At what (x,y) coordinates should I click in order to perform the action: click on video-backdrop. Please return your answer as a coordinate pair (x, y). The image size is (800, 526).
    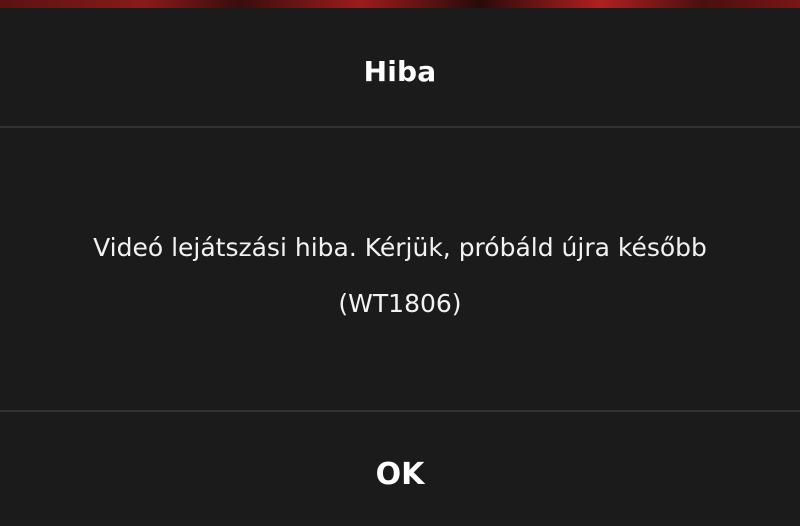
    Looking at the image, I should click on (400, 4).